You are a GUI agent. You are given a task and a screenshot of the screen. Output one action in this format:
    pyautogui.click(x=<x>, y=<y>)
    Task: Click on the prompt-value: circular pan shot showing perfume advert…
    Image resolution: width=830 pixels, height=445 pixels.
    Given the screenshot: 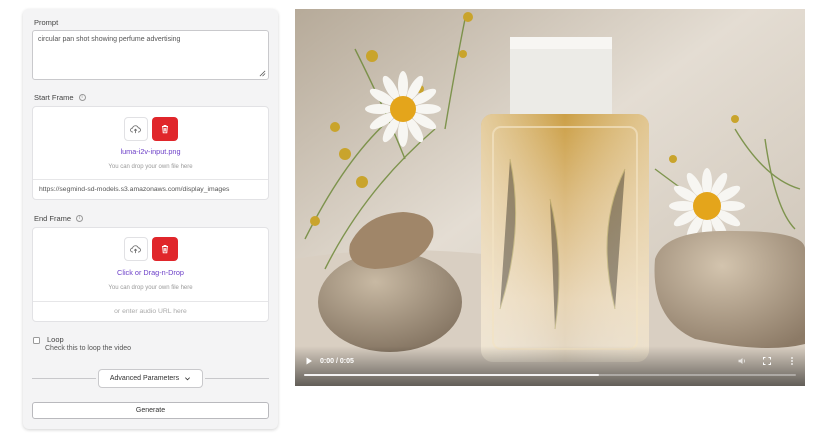 What is the action you would take?
    pyautogui.click(x=109, y=39)
    